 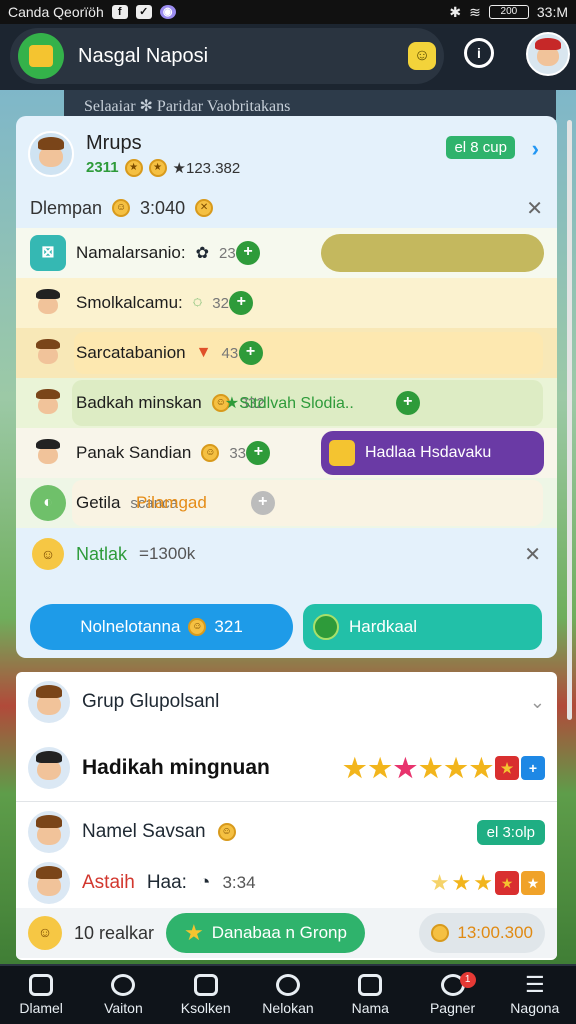 What do you see at coordinates (41, 56) in the screenshot?
I see `gift-logo-icon` at bounding box center [41, 56].